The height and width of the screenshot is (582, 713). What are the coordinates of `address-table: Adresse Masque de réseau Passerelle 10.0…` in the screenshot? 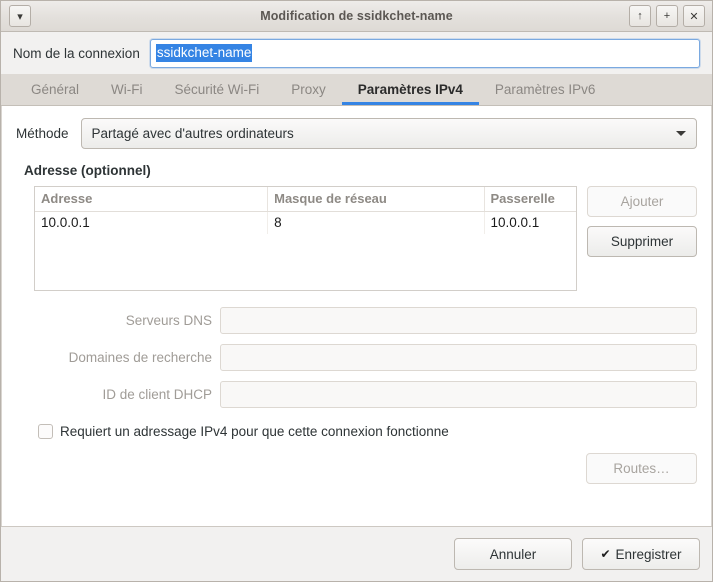 It's located at (305, 210).